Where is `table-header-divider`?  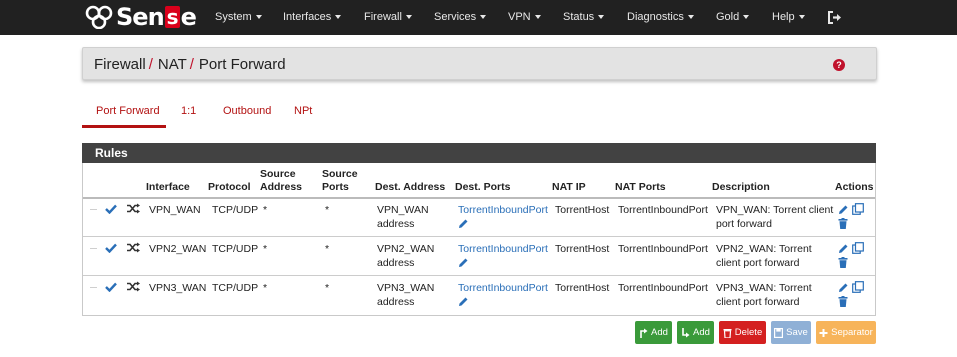 table-header-divider is located at coordinates (479, 198).